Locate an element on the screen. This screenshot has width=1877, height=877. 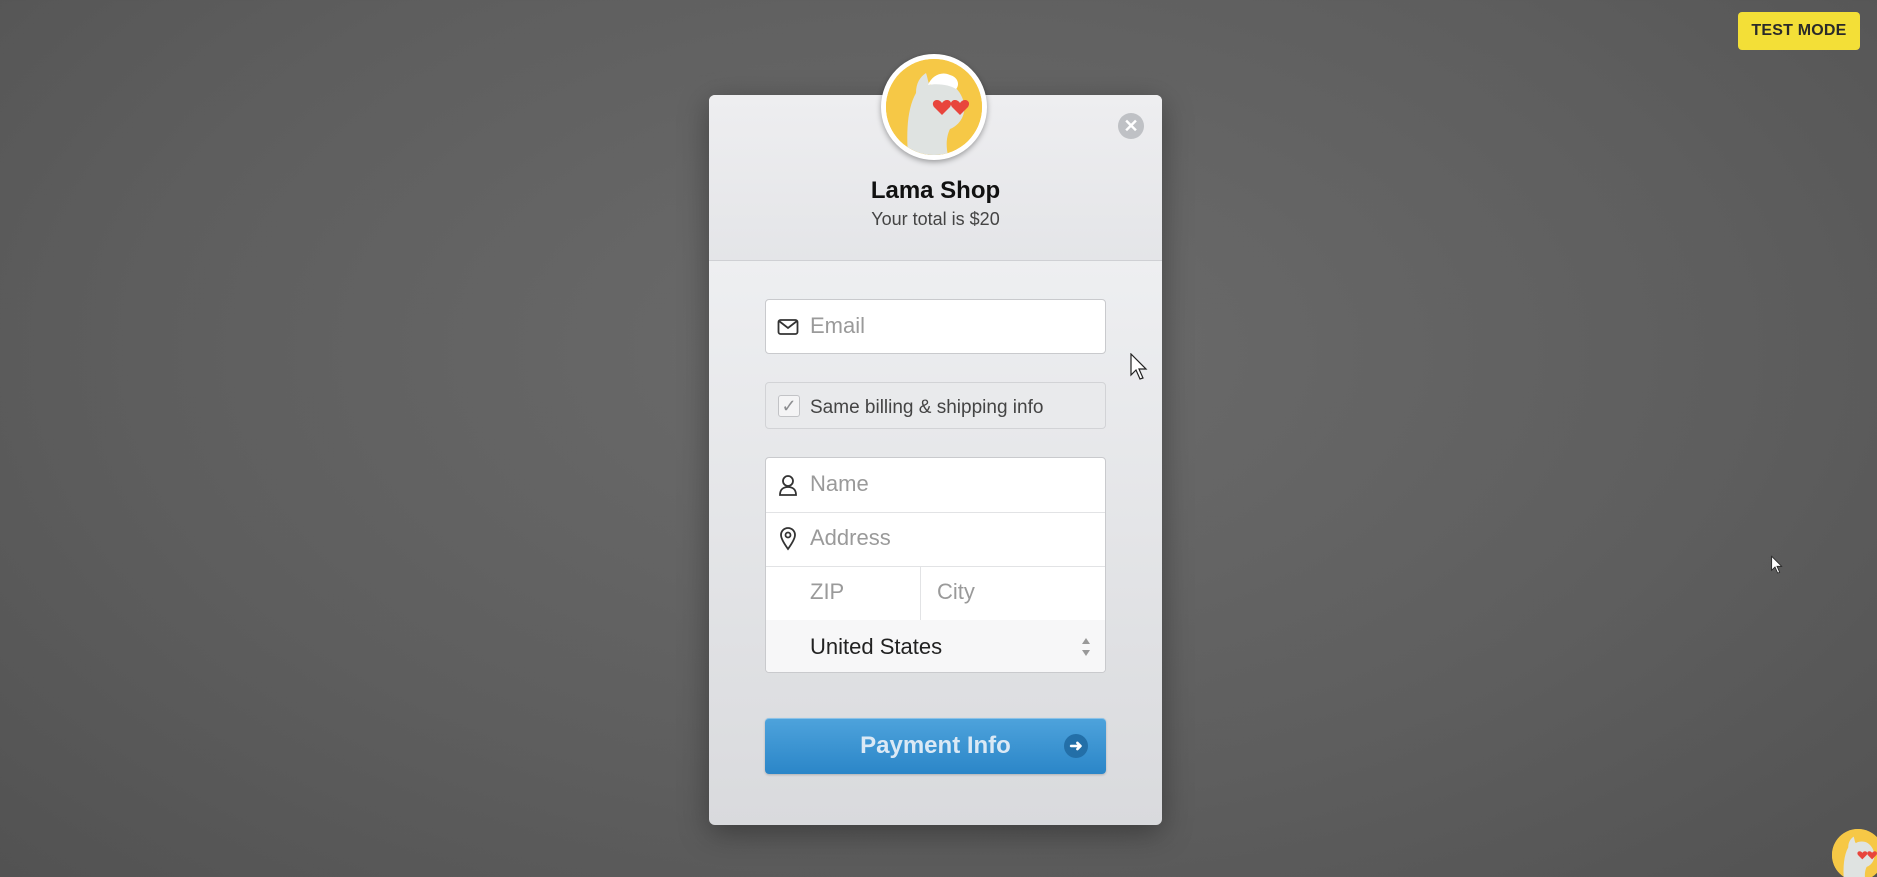
close-button: ✕ is located at coordinates (1131, 126).